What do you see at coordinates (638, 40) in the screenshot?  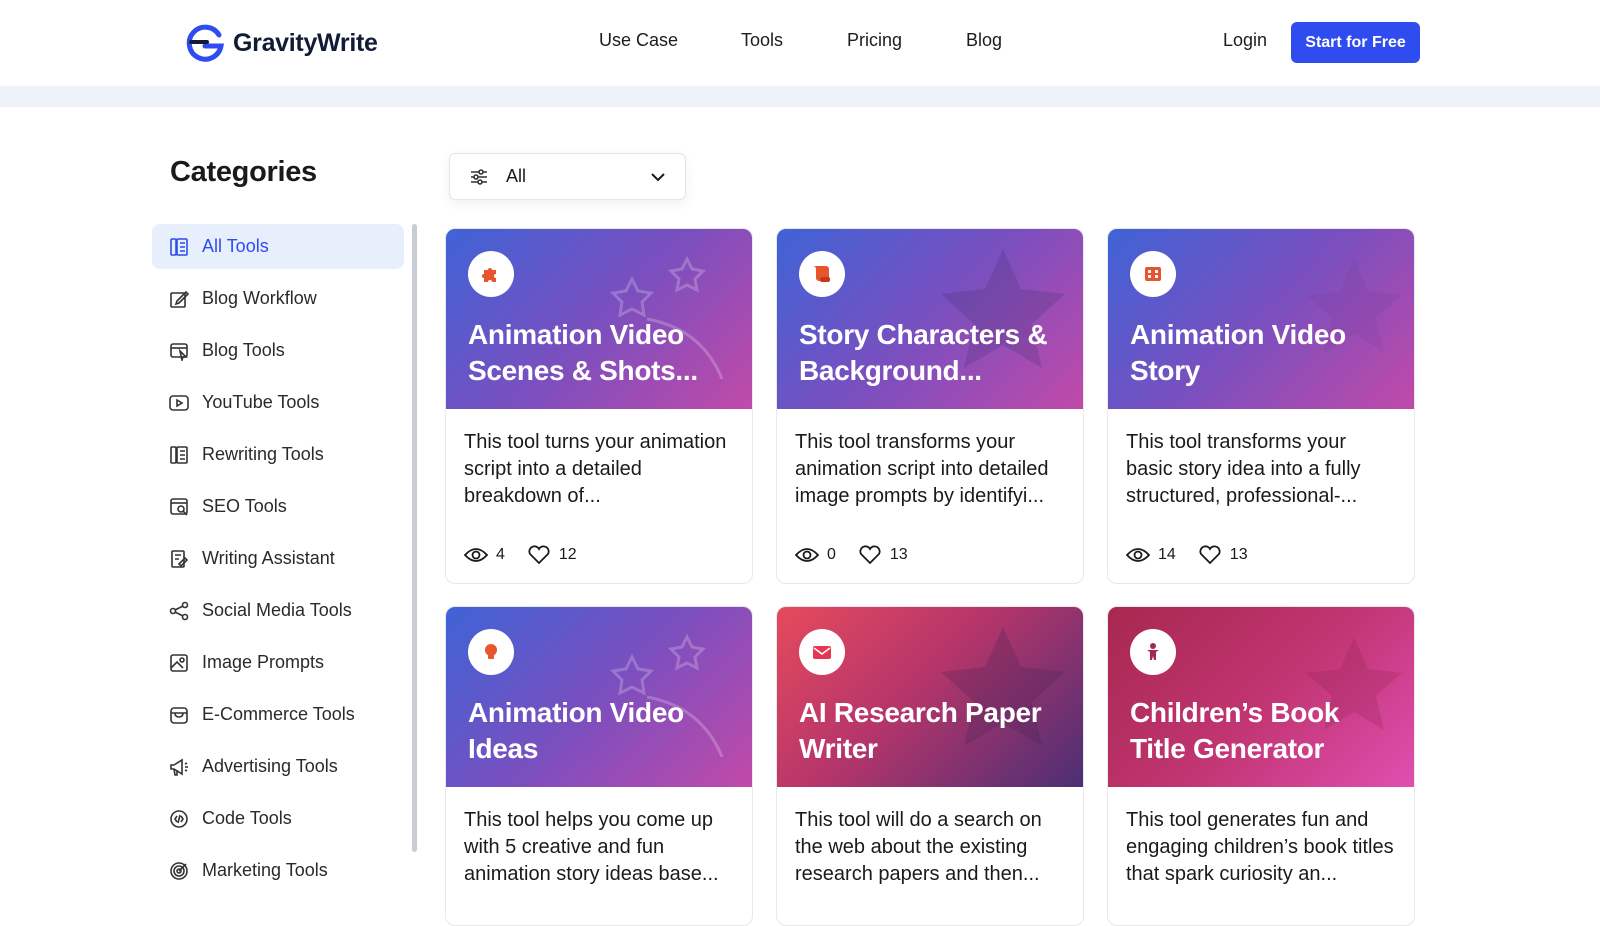 I see `nav-use-case: Use Case` at bounding box center [638, 40].